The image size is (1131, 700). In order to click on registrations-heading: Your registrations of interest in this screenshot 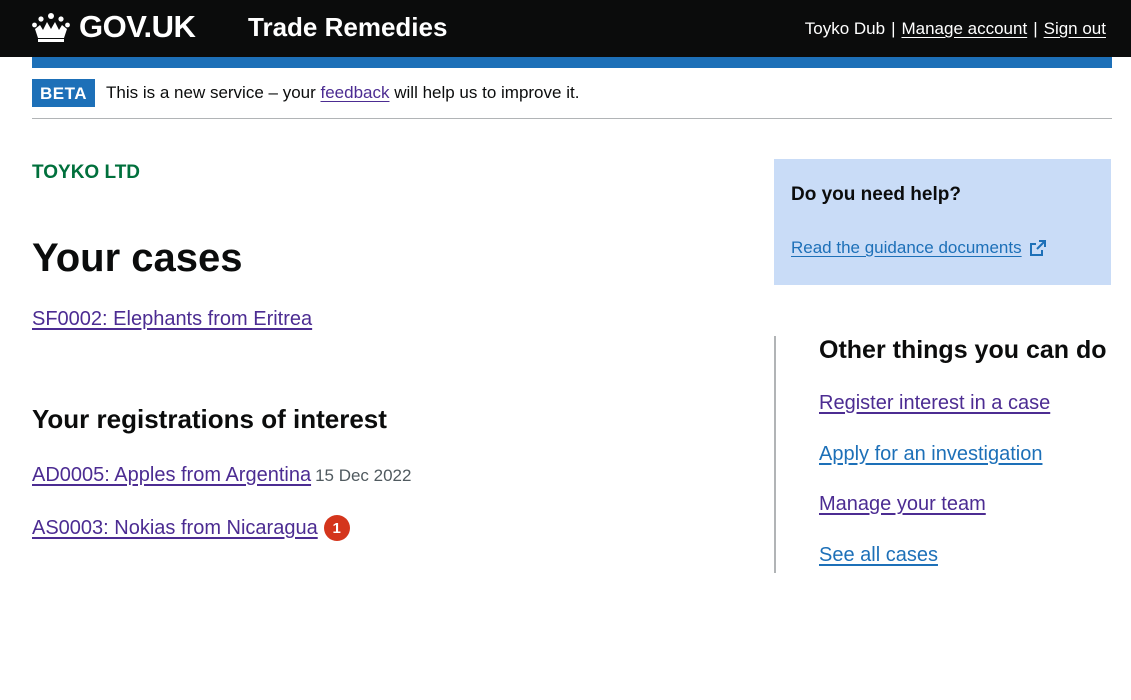, I will do `click(209, 419)`.